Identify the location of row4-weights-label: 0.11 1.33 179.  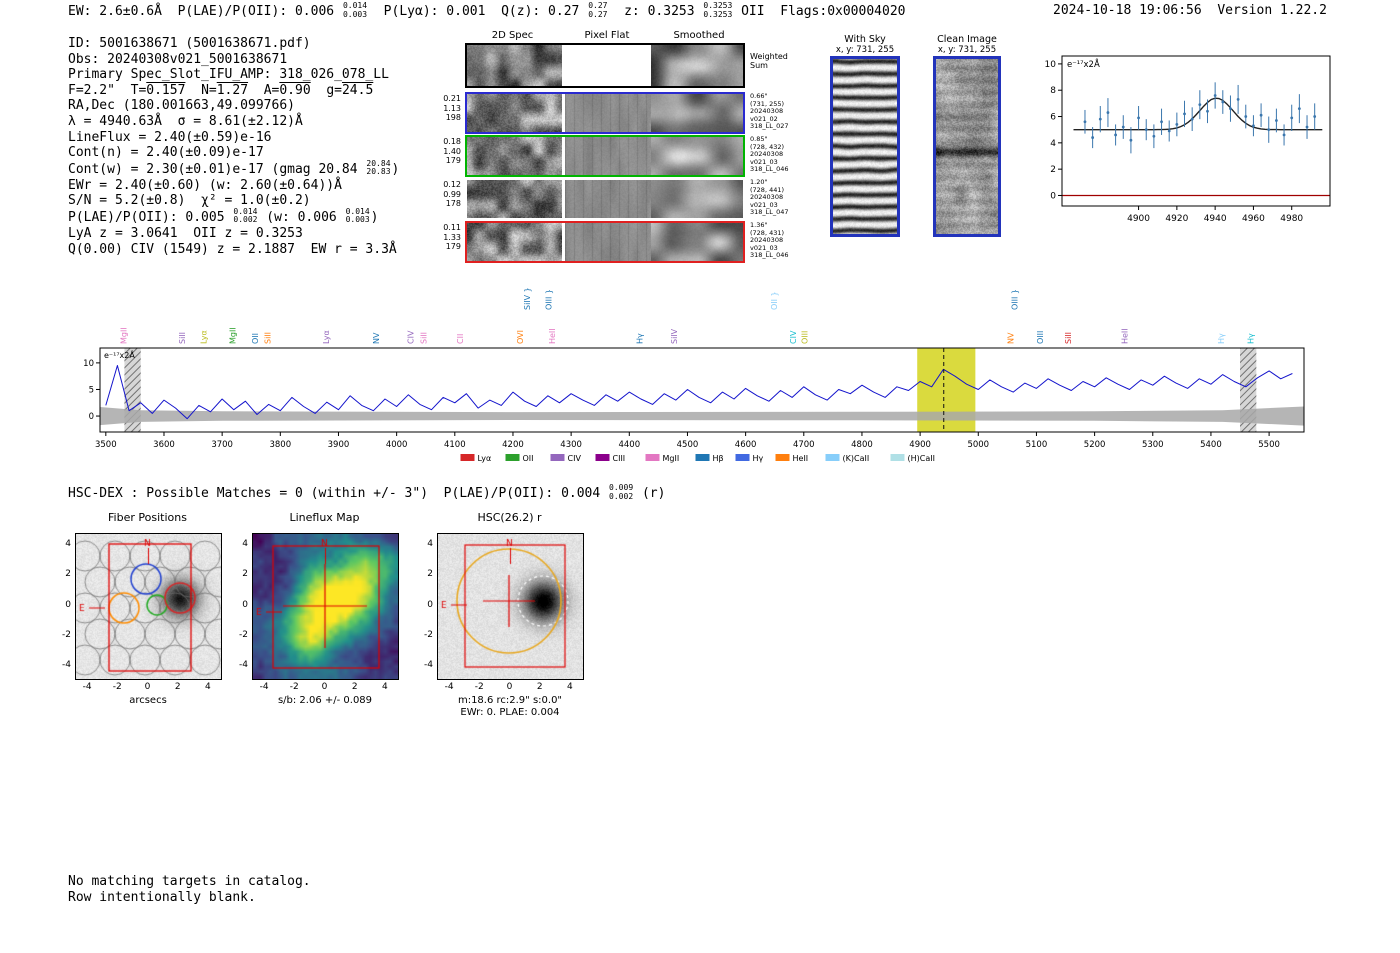
(445, 237).